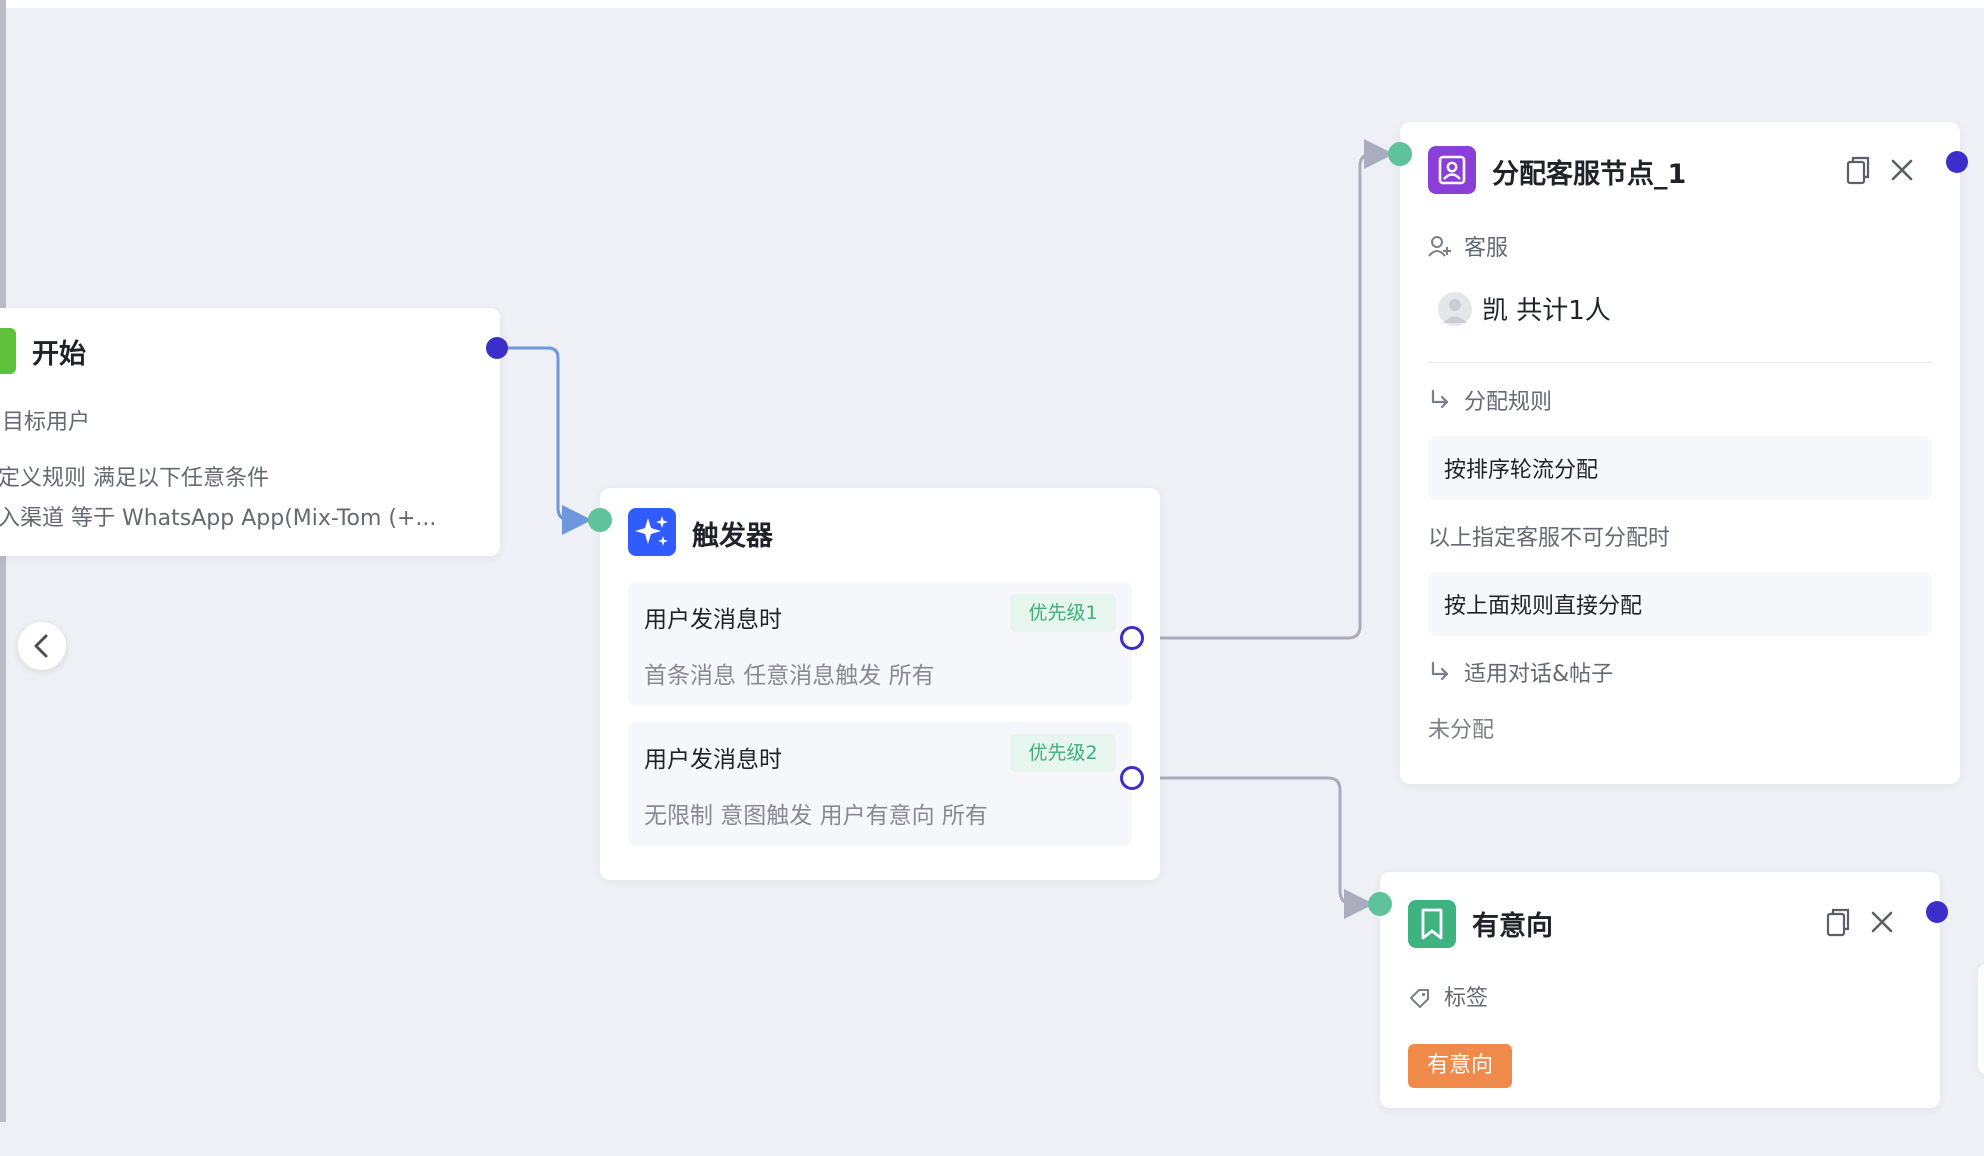  I want to click on trigger-node-title: 触发器, so click(732, 536).